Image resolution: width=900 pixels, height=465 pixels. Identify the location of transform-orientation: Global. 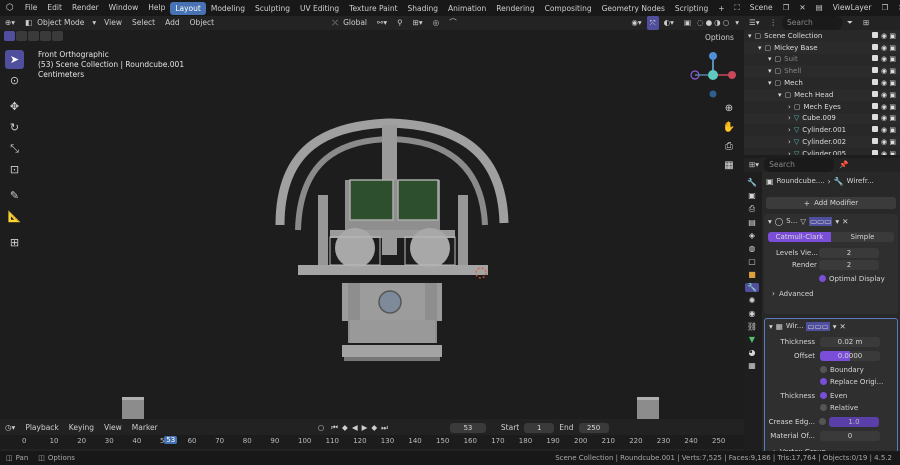
(355, 23).